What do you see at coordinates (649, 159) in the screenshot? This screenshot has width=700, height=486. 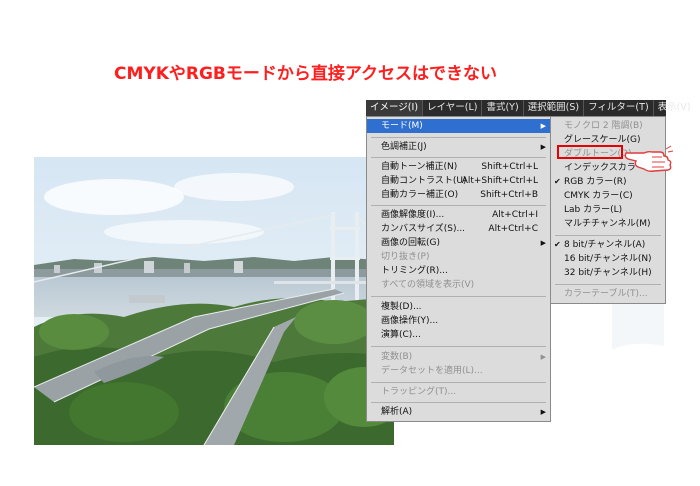 I see `pointing-hand-icon` at bounding box center [649, 159].